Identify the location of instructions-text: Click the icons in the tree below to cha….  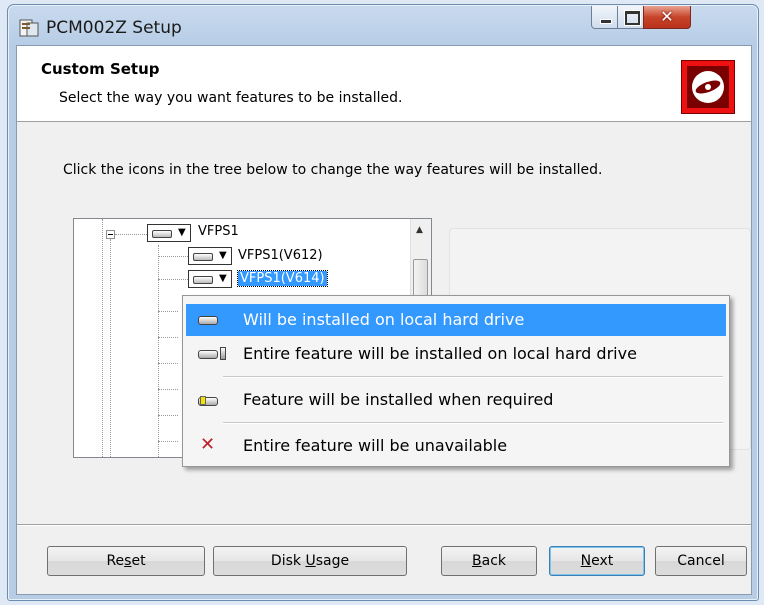
(333, 170).